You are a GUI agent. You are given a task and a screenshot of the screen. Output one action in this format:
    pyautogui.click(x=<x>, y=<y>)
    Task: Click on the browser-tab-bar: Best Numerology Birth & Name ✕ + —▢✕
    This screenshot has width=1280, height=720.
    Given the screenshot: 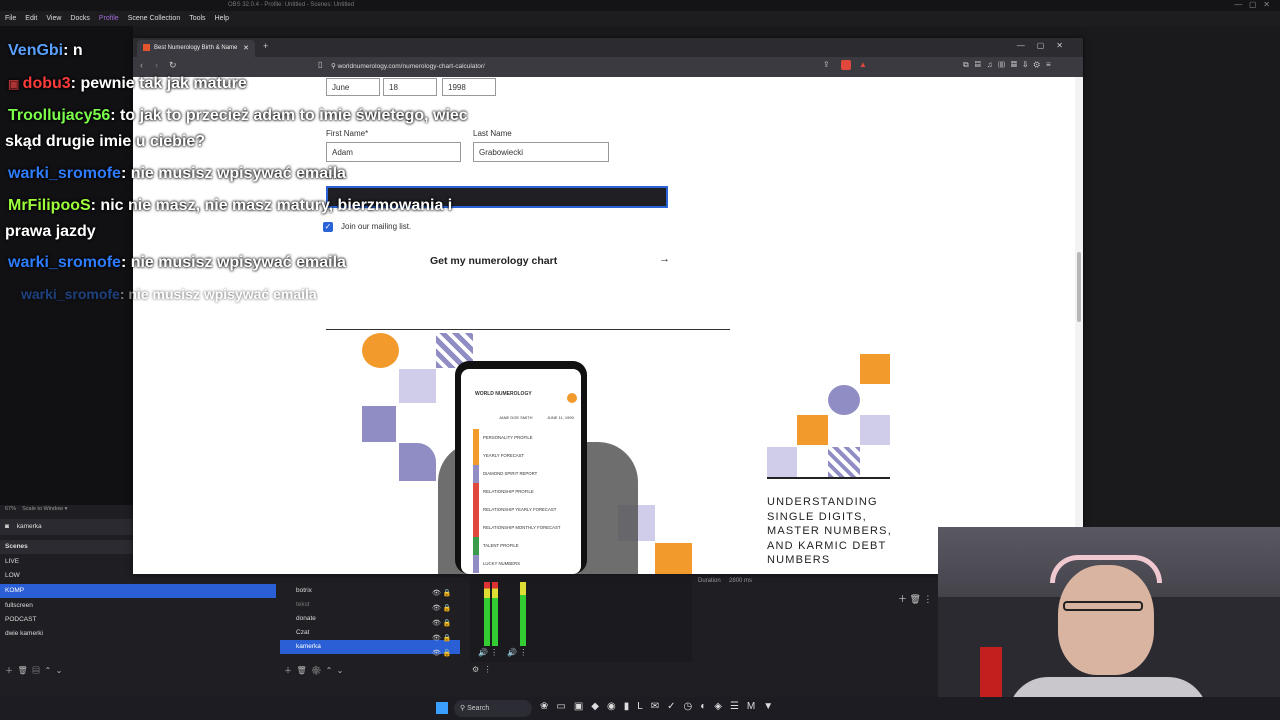 What is the action you would take?
    pyautogui.click(x=608, y=47)
    